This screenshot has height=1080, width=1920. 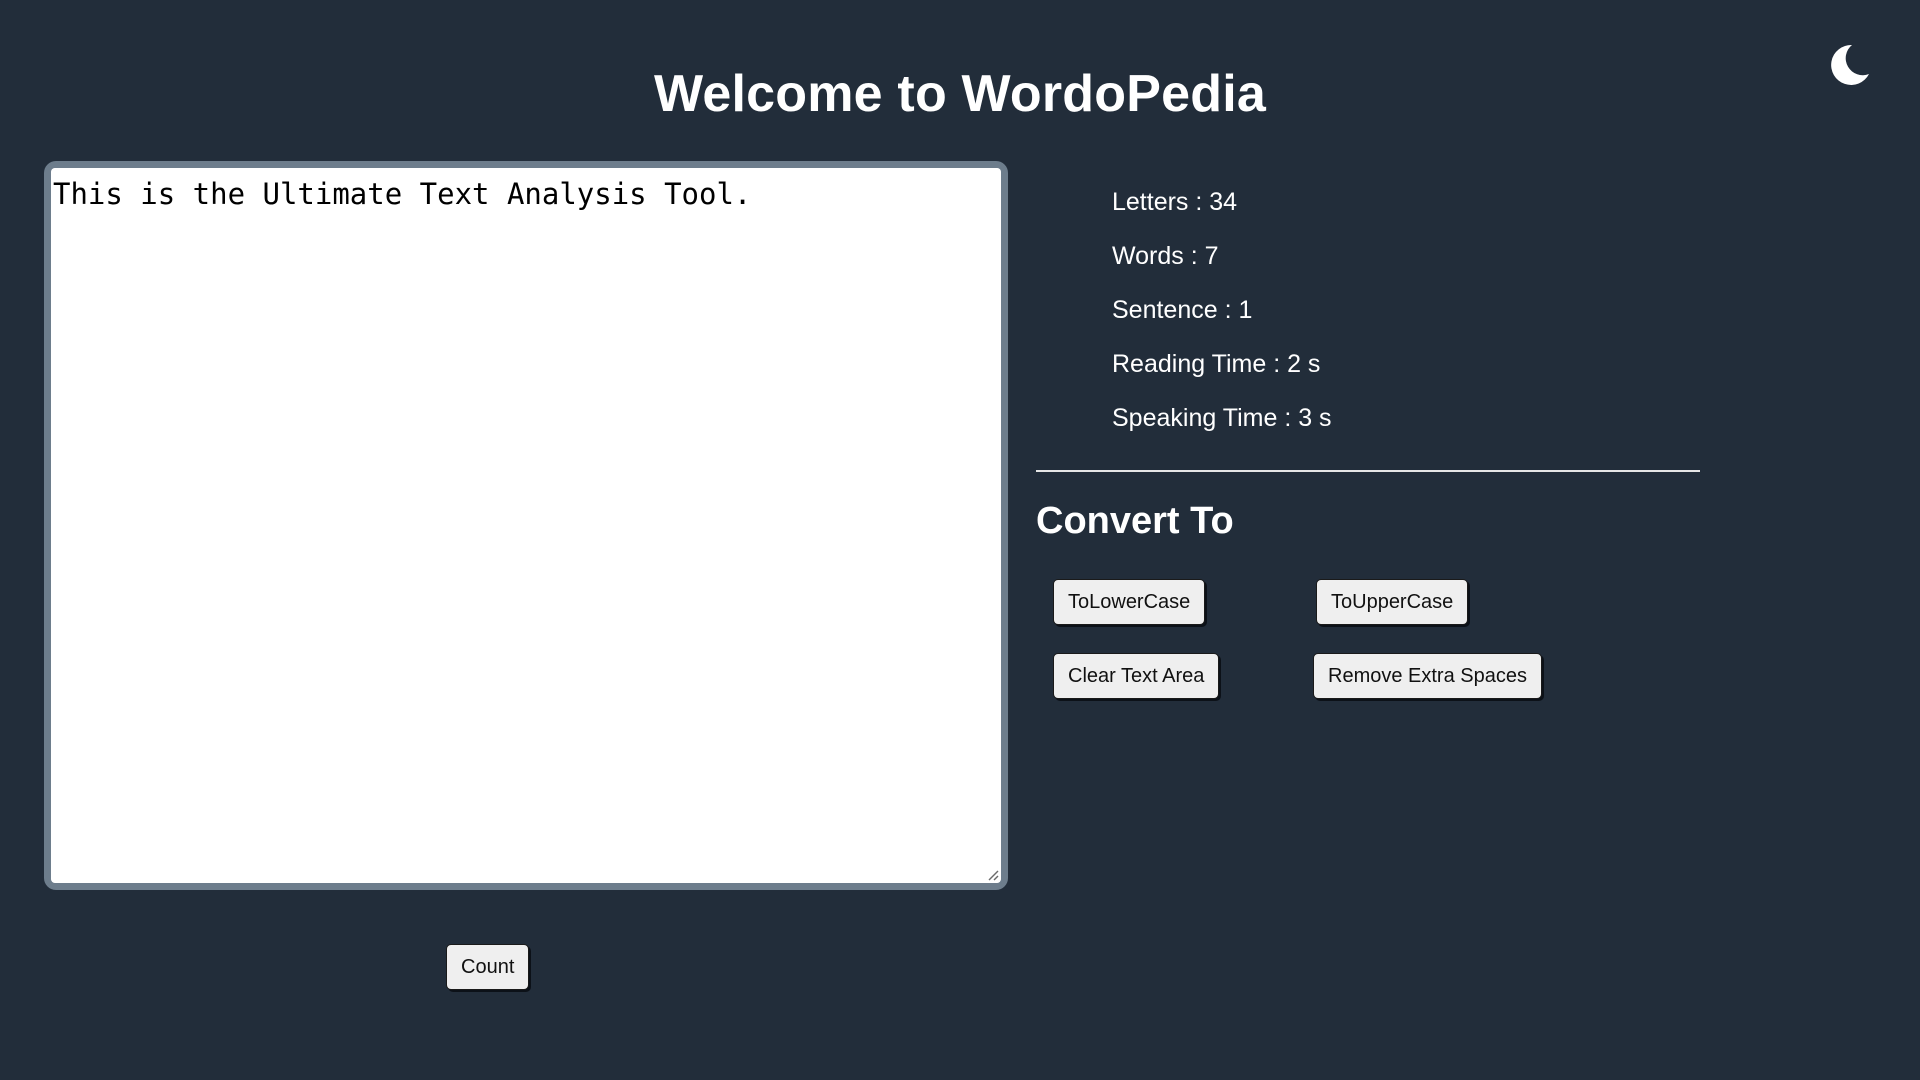 I want to click on to-uppercase-button: ToUpperCase, so click(x=1392, y=602).